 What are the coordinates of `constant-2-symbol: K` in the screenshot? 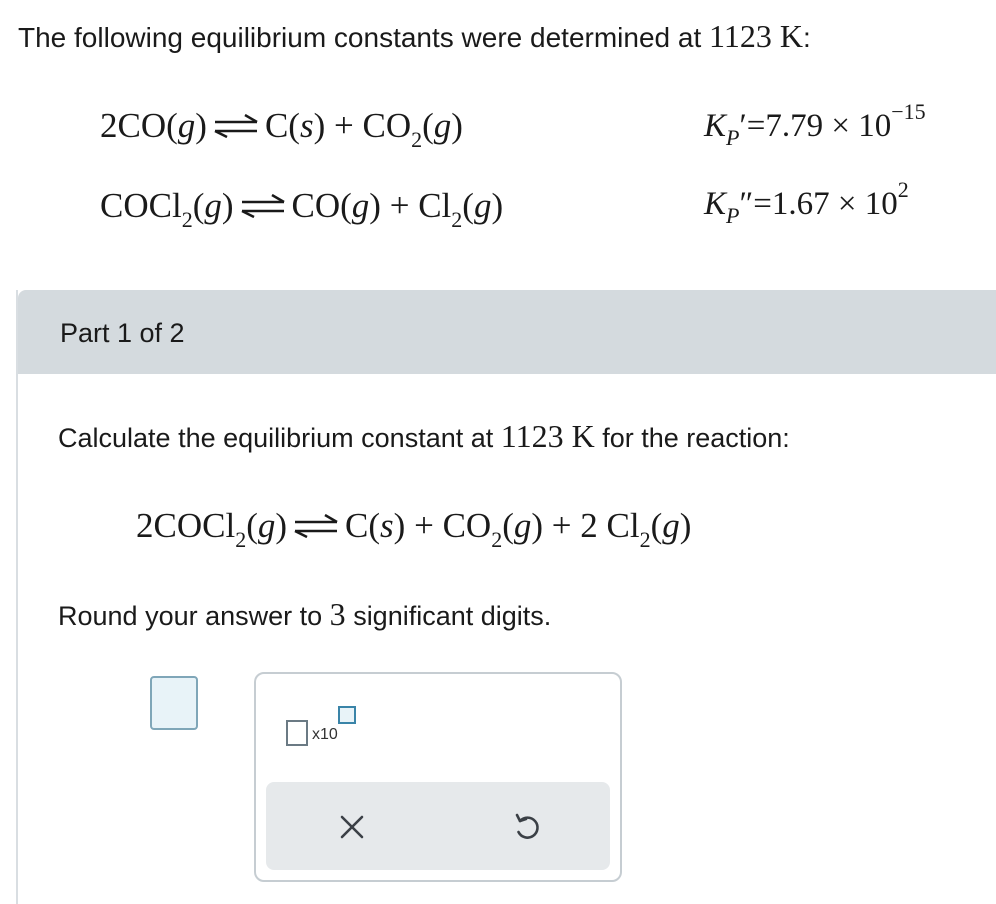 It's located at (715, 204).